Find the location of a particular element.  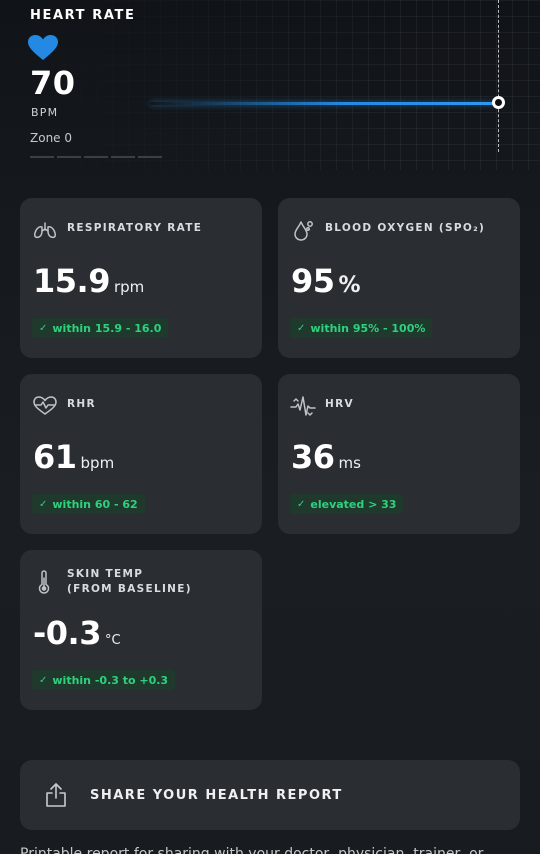

hrv-status-badge: ✓ elevated > 33 is located at coordinates (347, 504).